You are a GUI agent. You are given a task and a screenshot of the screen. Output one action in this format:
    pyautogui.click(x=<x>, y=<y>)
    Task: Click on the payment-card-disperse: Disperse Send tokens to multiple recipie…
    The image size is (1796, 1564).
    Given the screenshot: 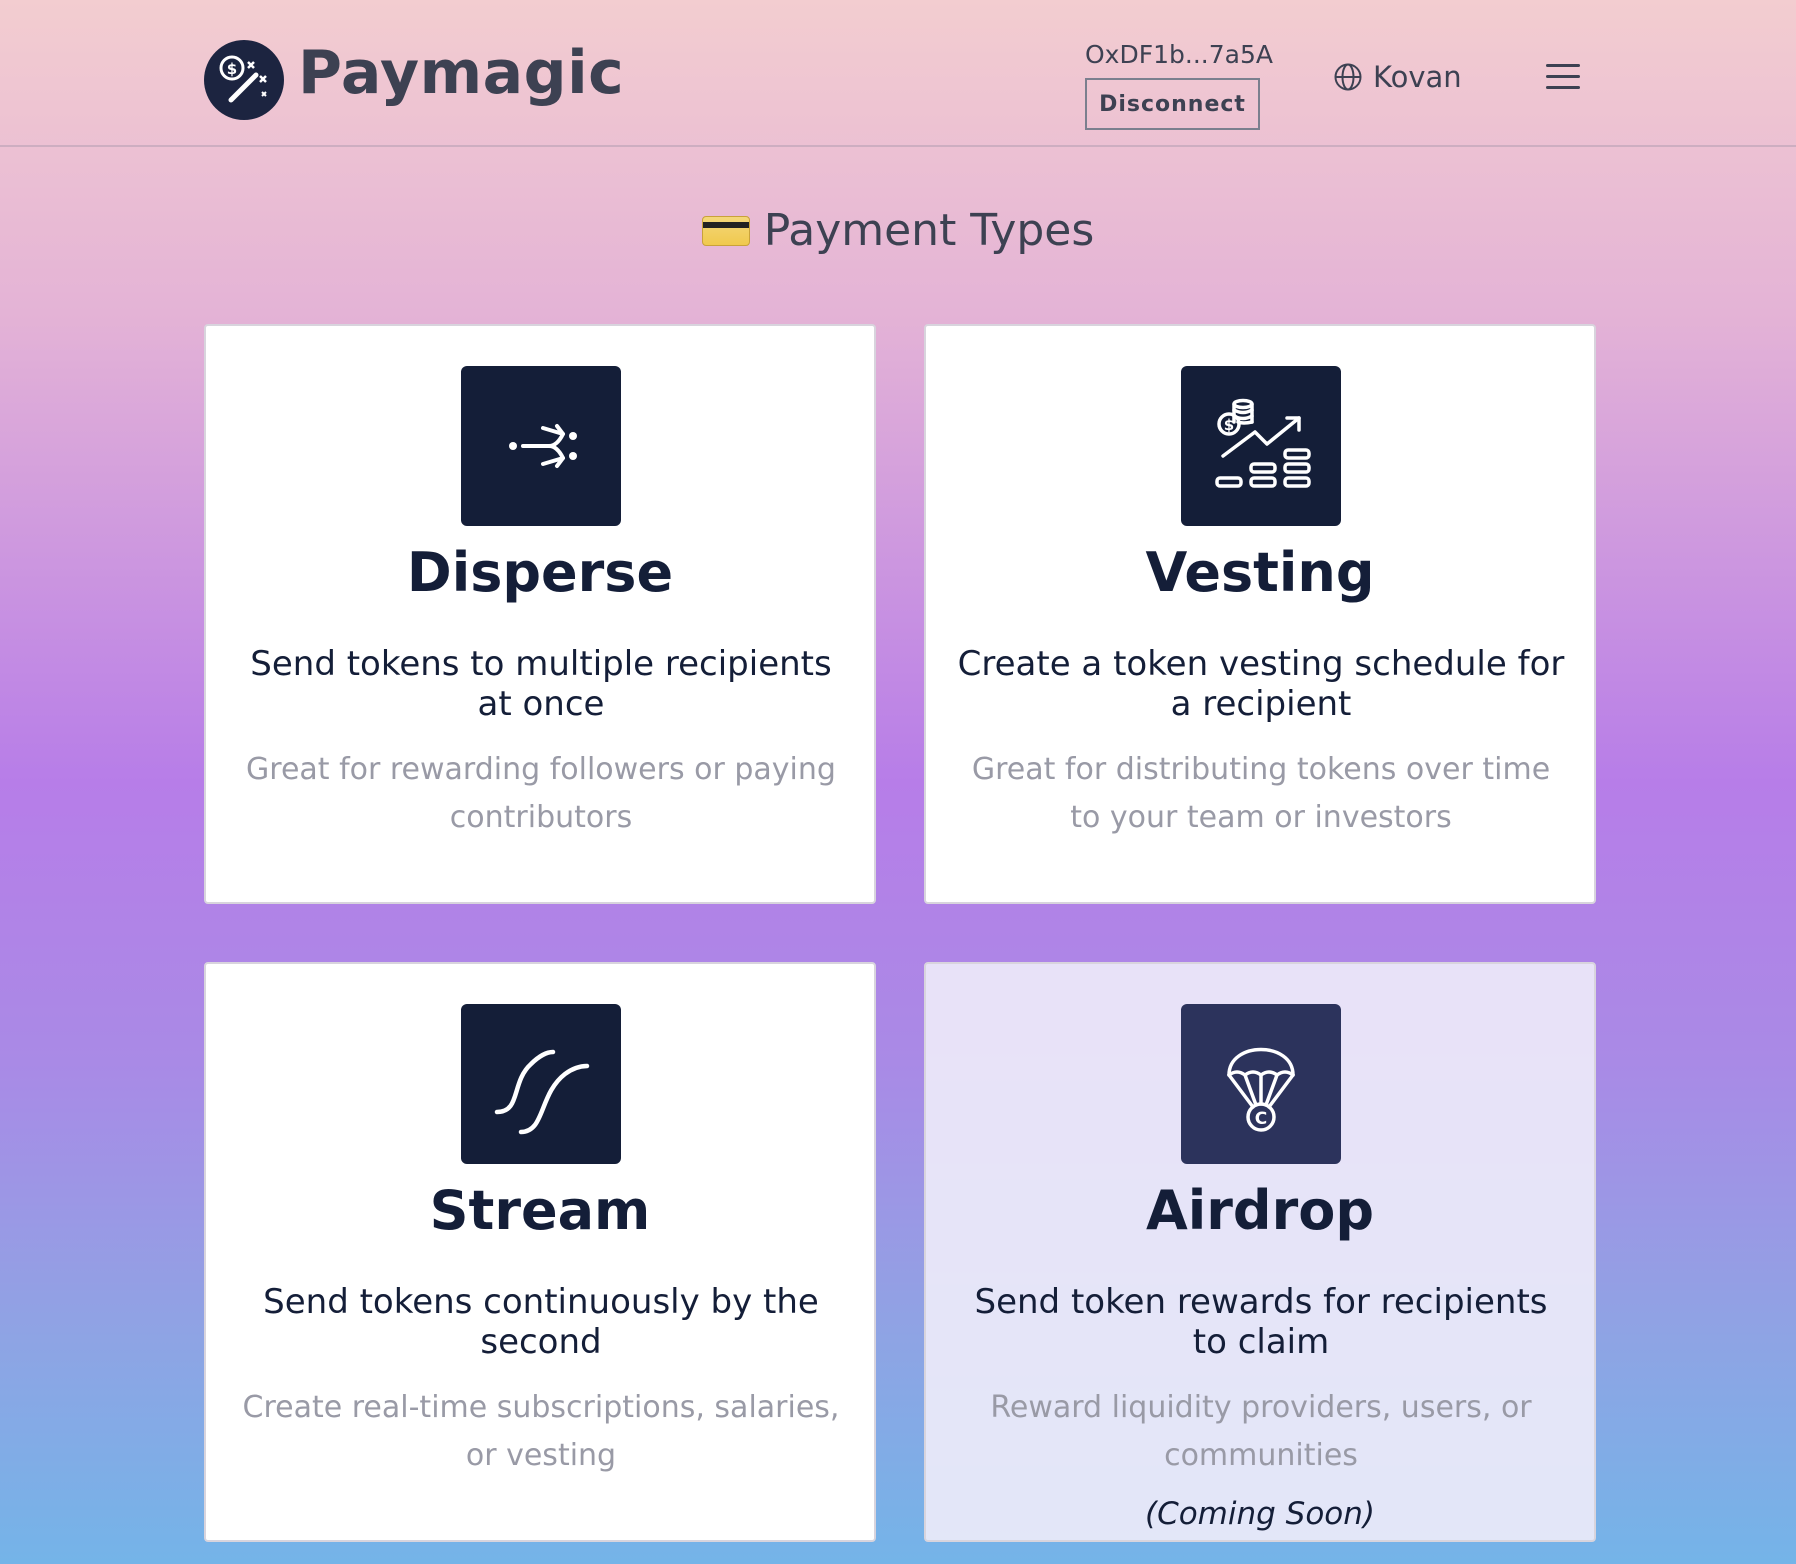 What is the action you would take?
    pyautogui.click(x=540, y=614)
    